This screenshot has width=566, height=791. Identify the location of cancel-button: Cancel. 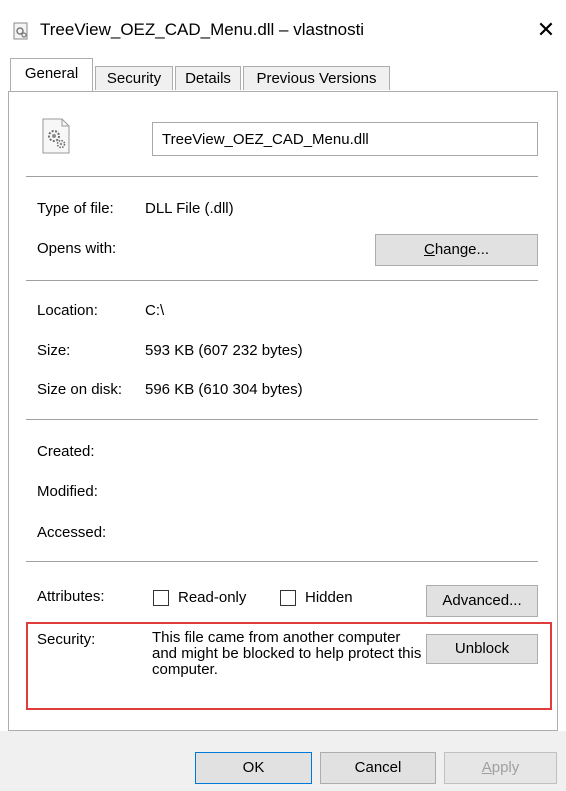
(378, 768).